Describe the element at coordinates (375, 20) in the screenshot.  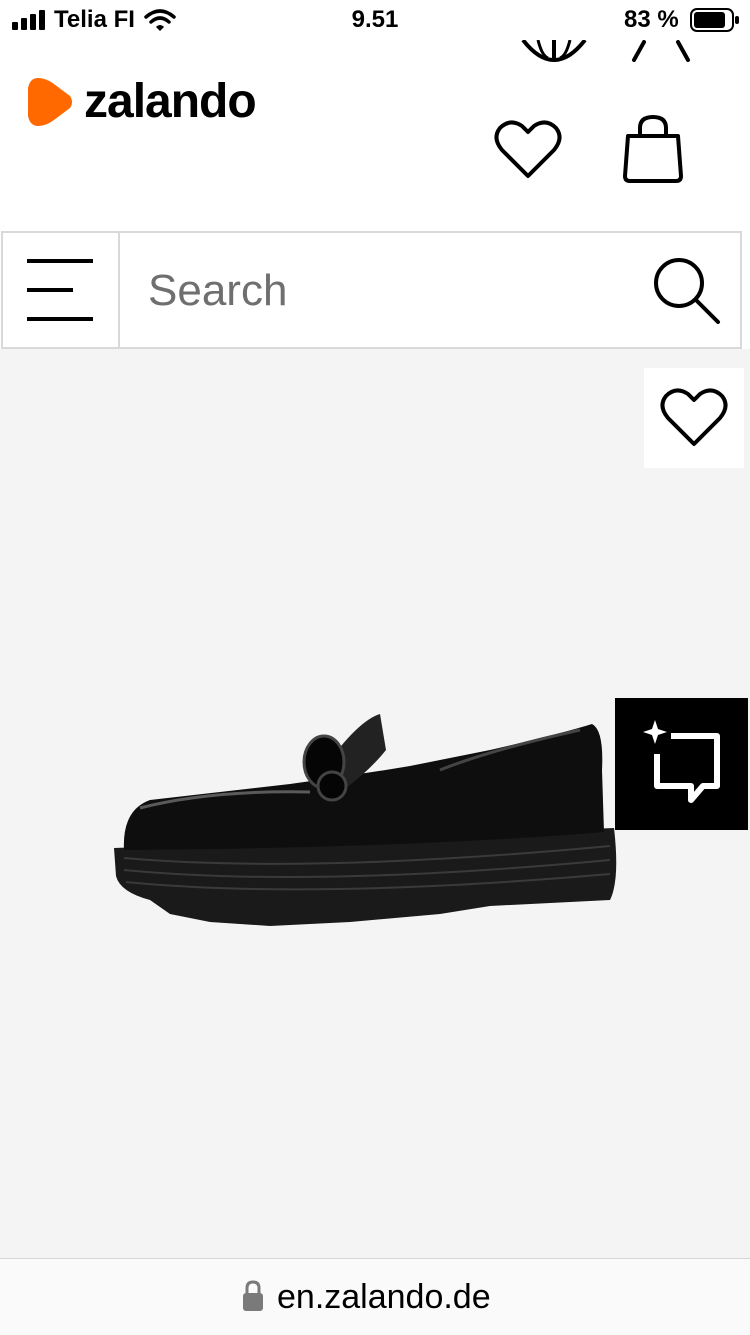
I see `status-bar: Telia FI 9.51 83 %` at that location.